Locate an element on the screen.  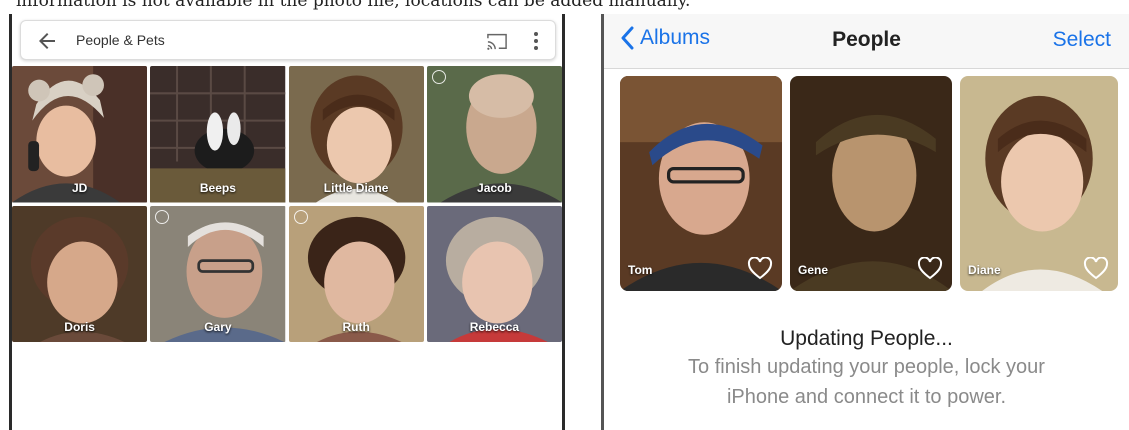
person-name: Jacob is located at coordinates (494, 187).